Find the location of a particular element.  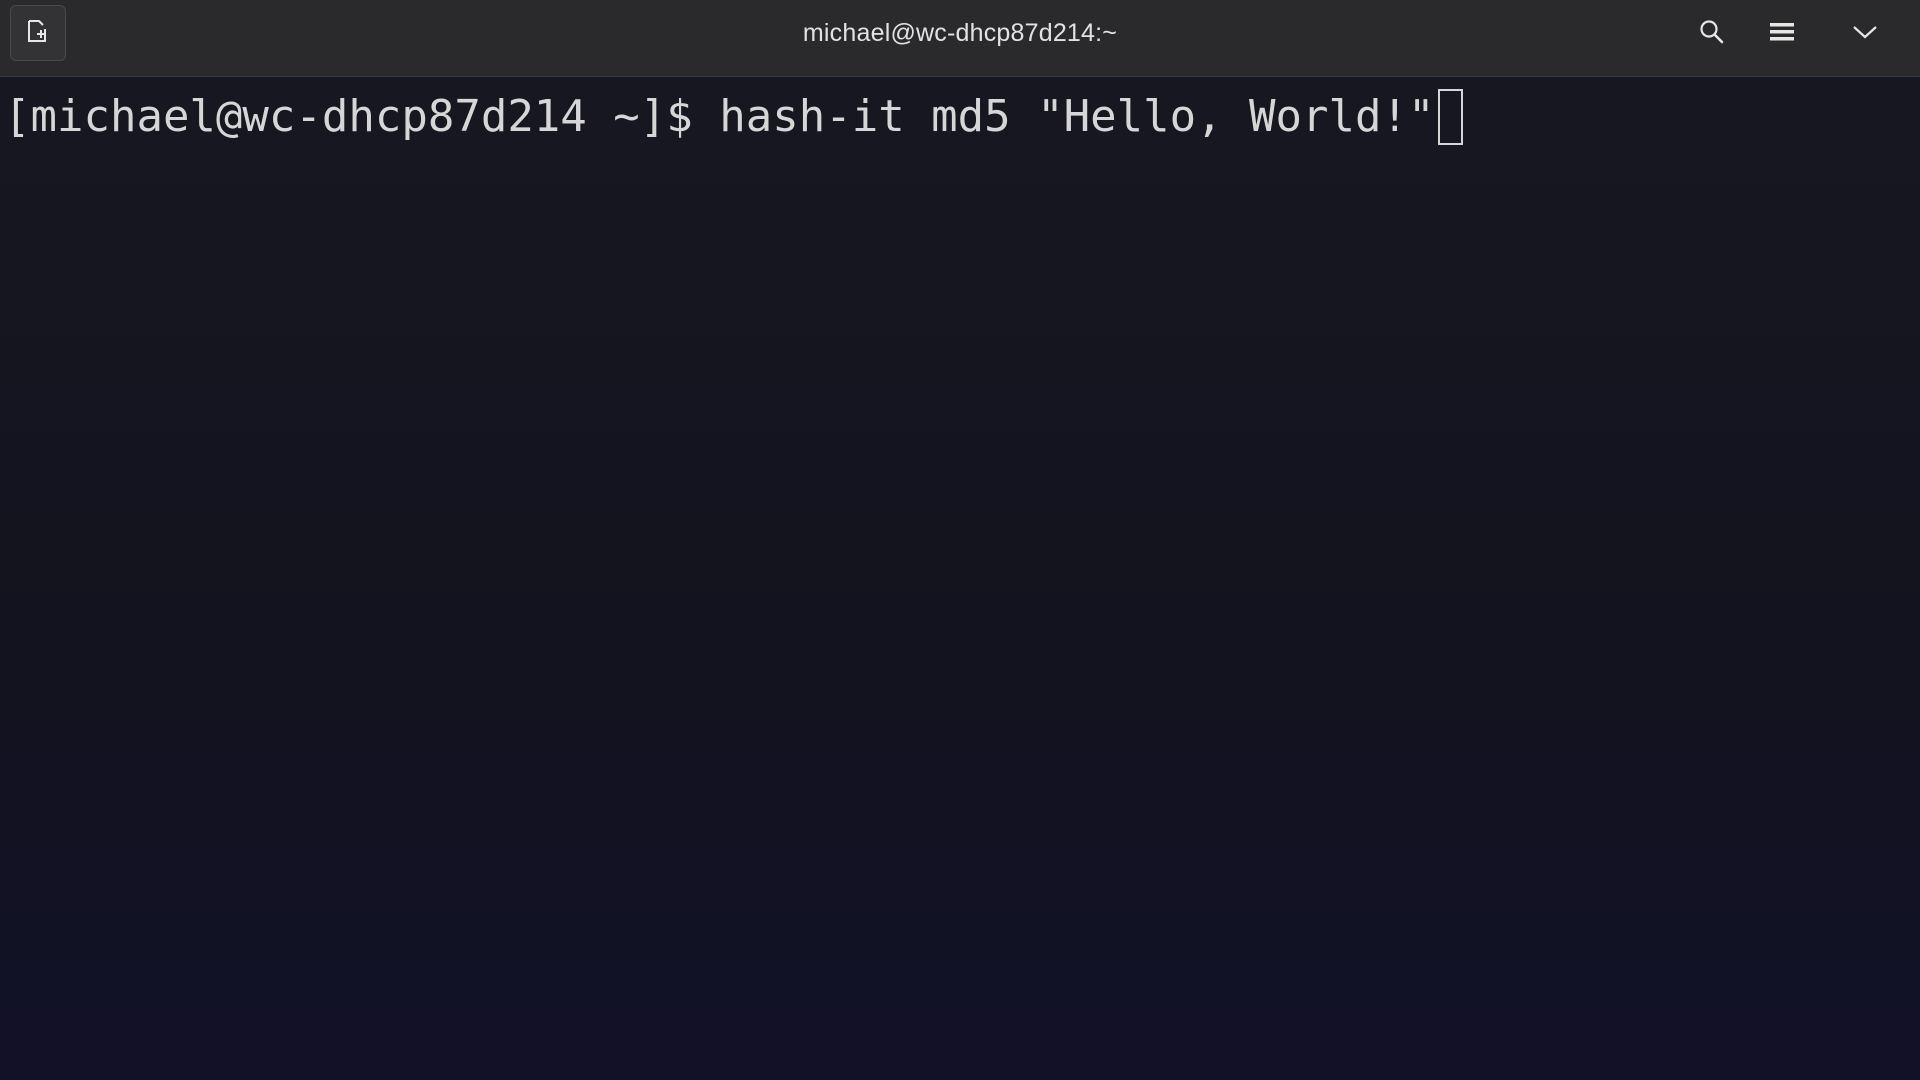

search-button is located at coordinates (1712, 34).